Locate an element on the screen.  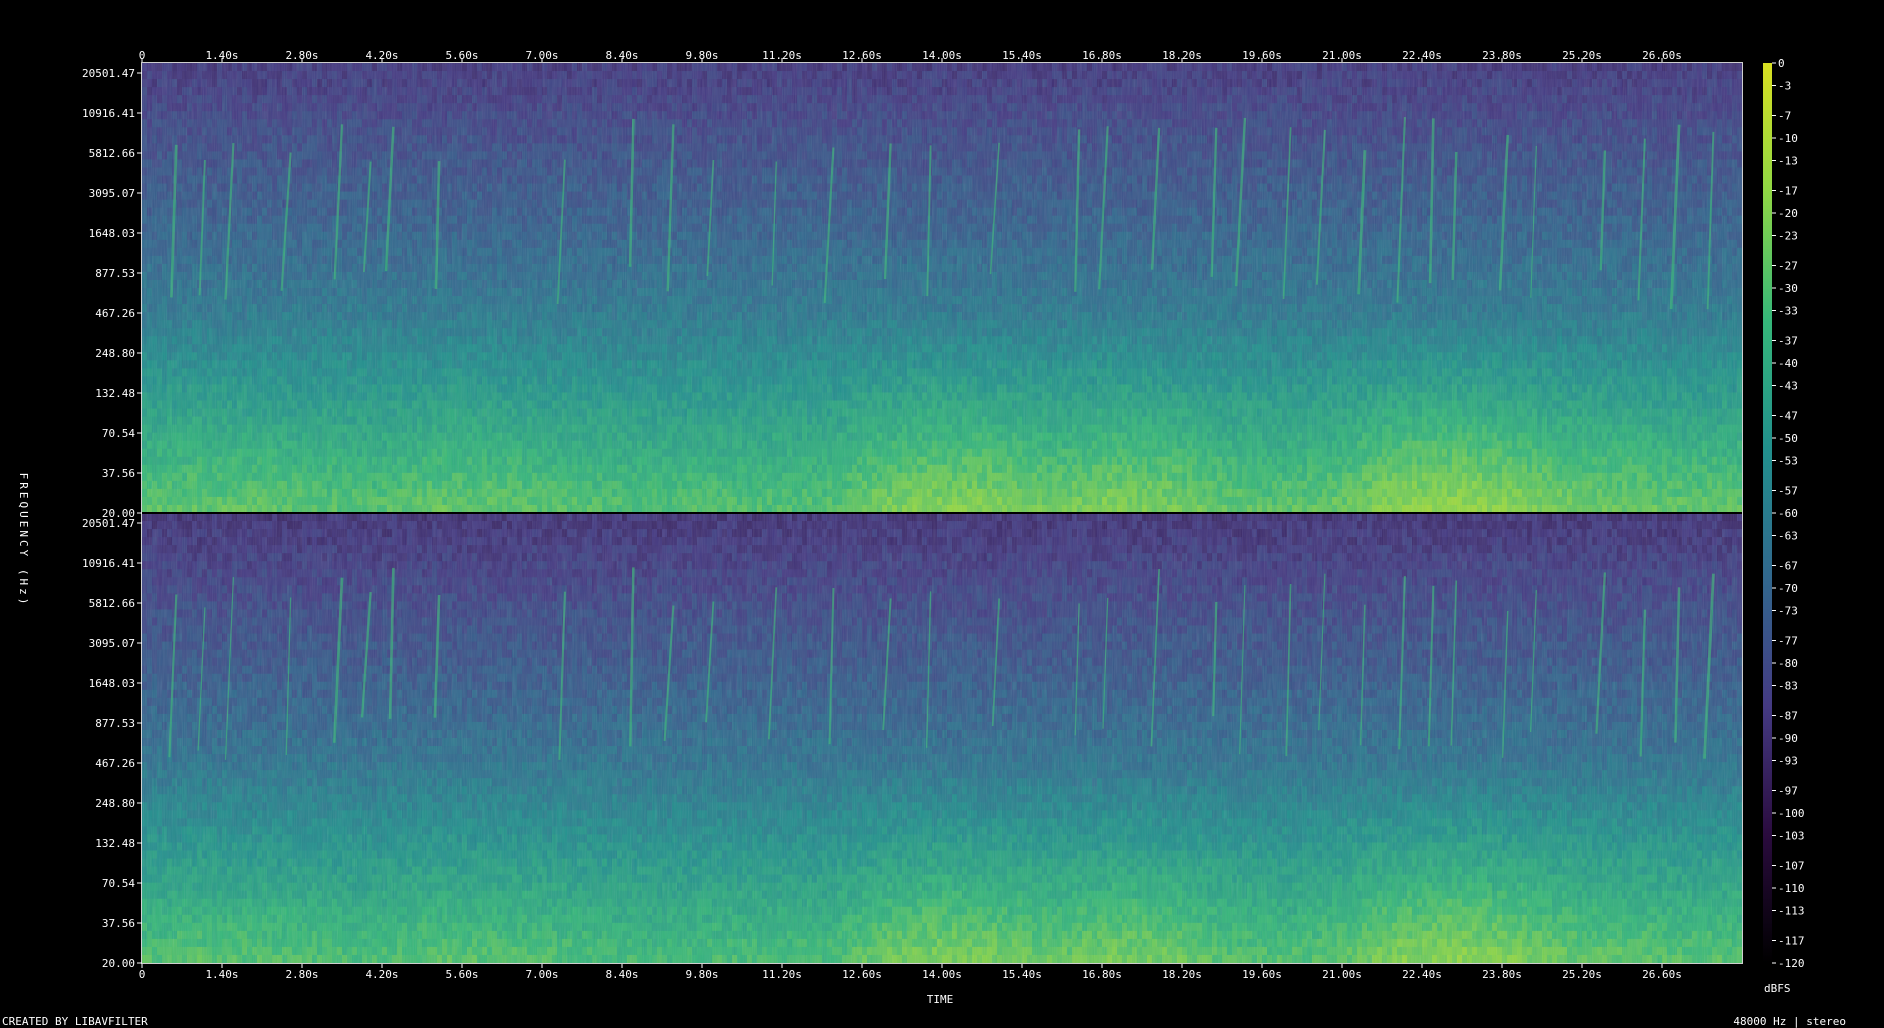
colorbar-tick-label: -57 is located at coordinates (1788, 491).